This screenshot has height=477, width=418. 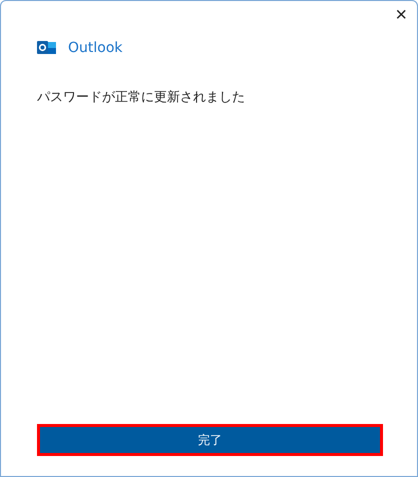 What do you see at coordinates (95, 48) in the screenshot?
I see `app-name: Outlook` at bounding box center [95, 48].